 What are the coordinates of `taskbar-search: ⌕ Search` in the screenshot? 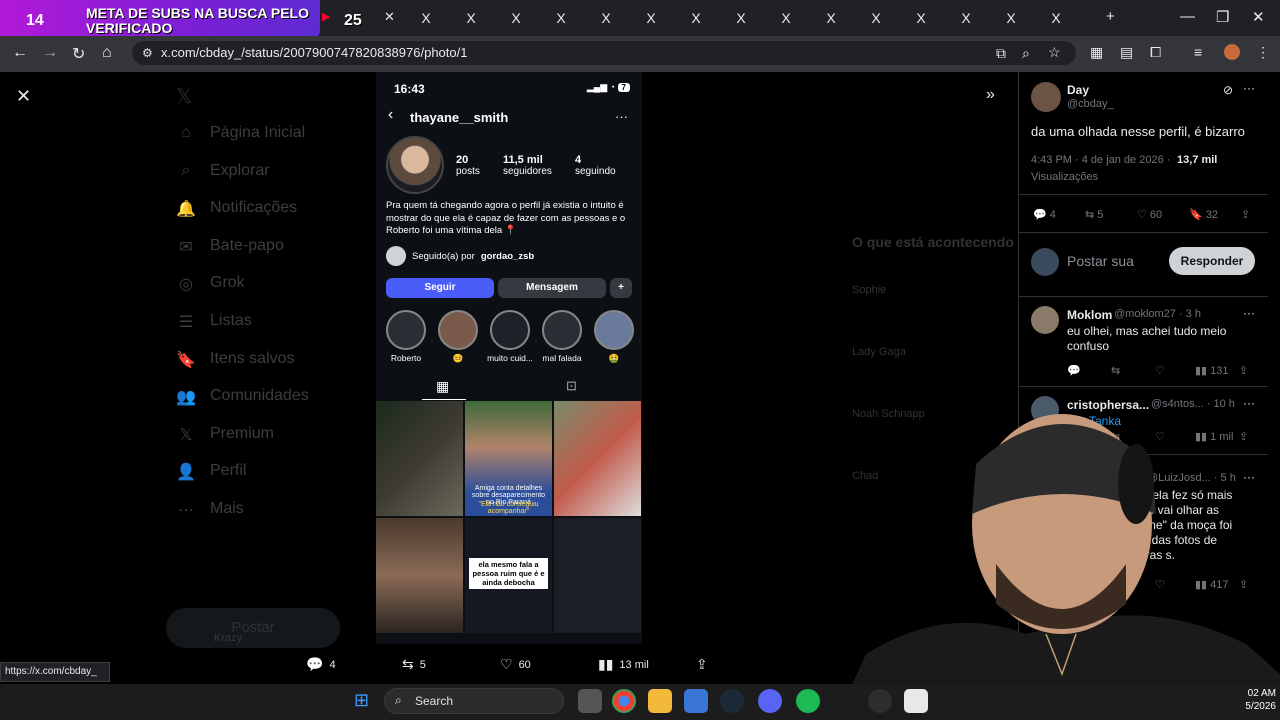 It's located at (474, 701).